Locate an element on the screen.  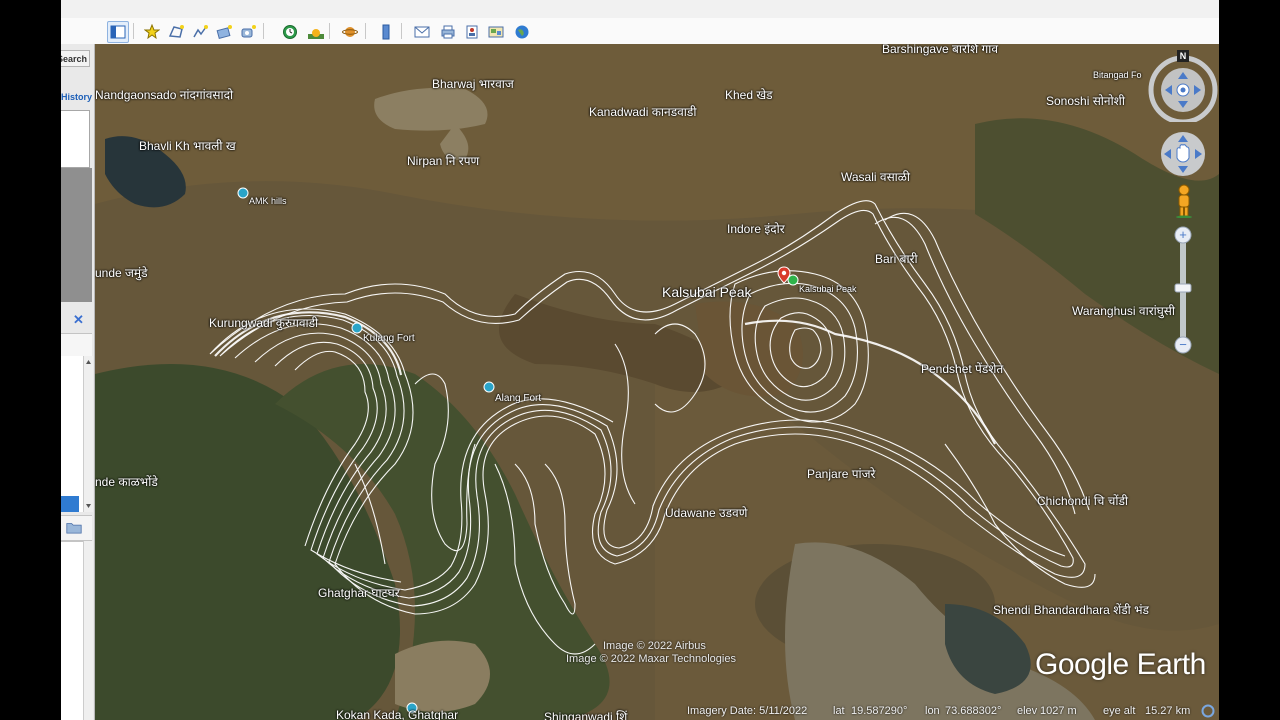
sidebar: Search History ✕ is located at coordinates (78, 382).